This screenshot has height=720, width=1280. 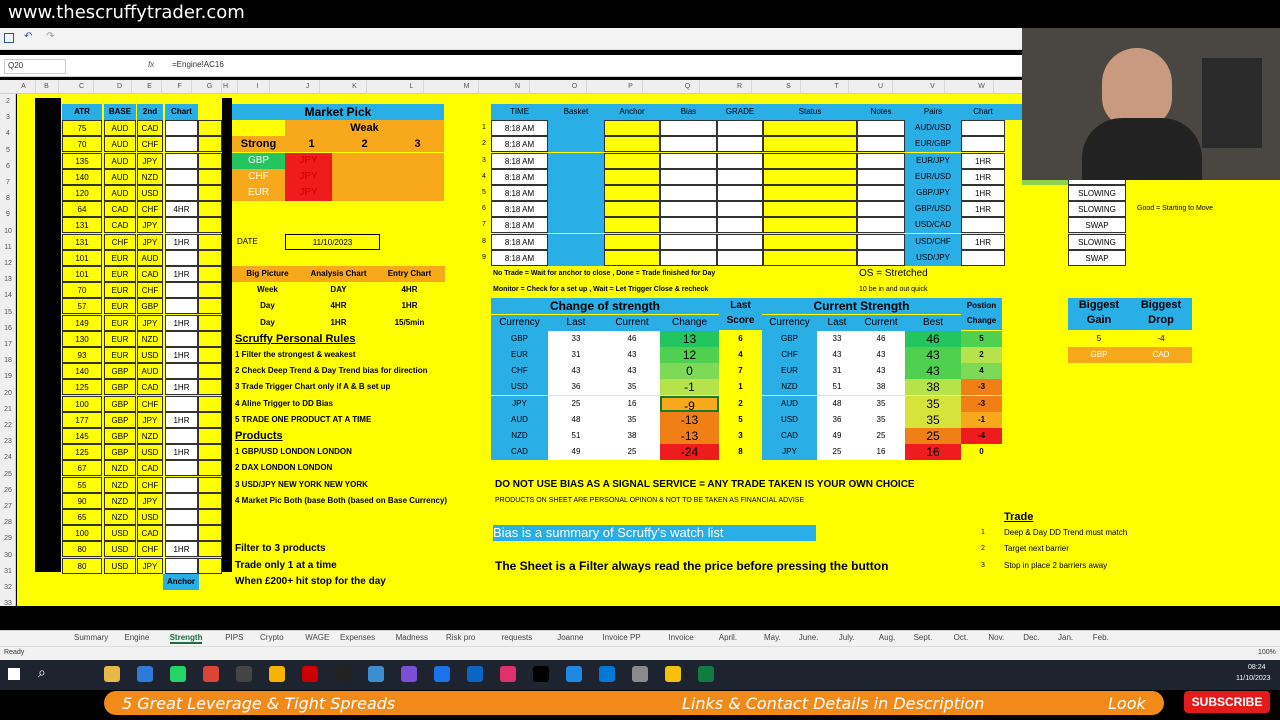 What do you see at coordinates (82, 484) in the screenshot?
I see `pair-cell: 55` at bounding box center [82, 484].